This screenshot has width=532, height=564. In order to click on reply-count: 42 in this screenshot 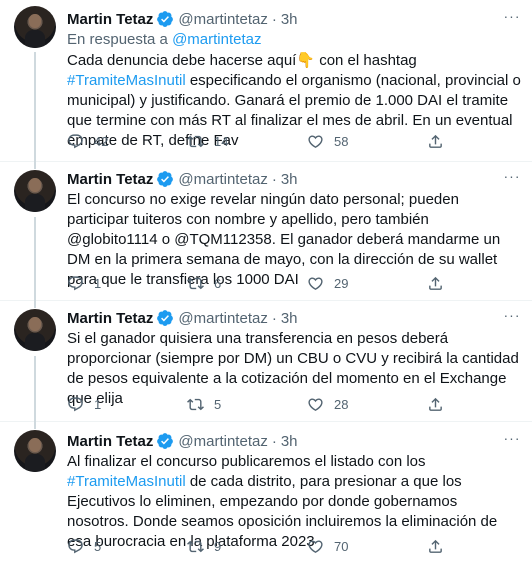, I will do `click(101, 141)`.